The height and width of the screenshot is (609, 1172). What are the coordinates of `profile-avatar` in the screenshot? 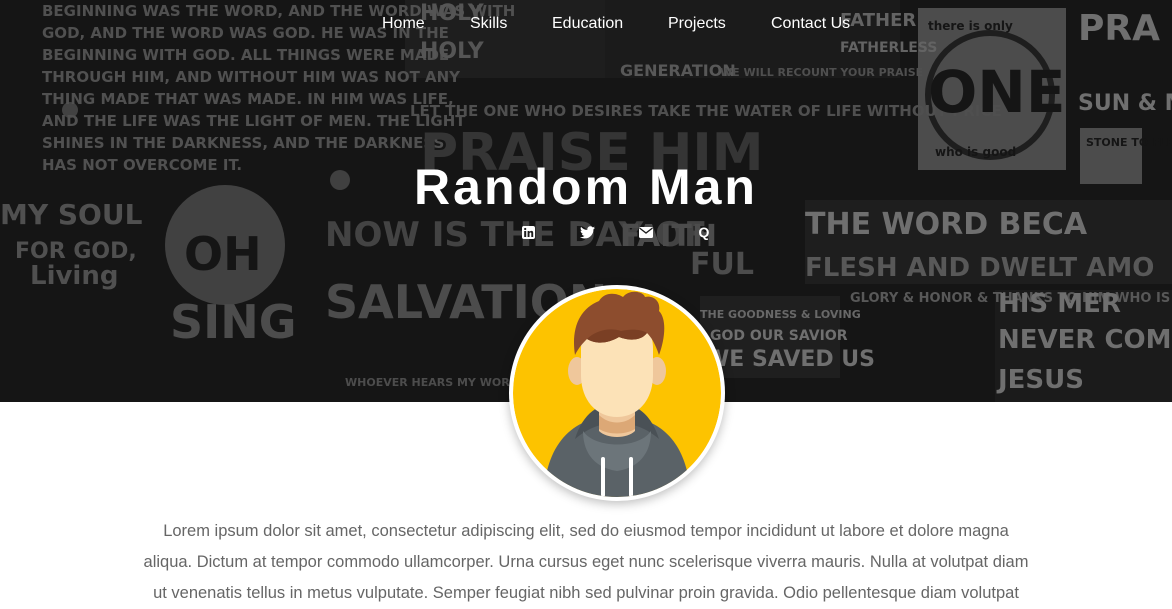 It's located at (617, 393).